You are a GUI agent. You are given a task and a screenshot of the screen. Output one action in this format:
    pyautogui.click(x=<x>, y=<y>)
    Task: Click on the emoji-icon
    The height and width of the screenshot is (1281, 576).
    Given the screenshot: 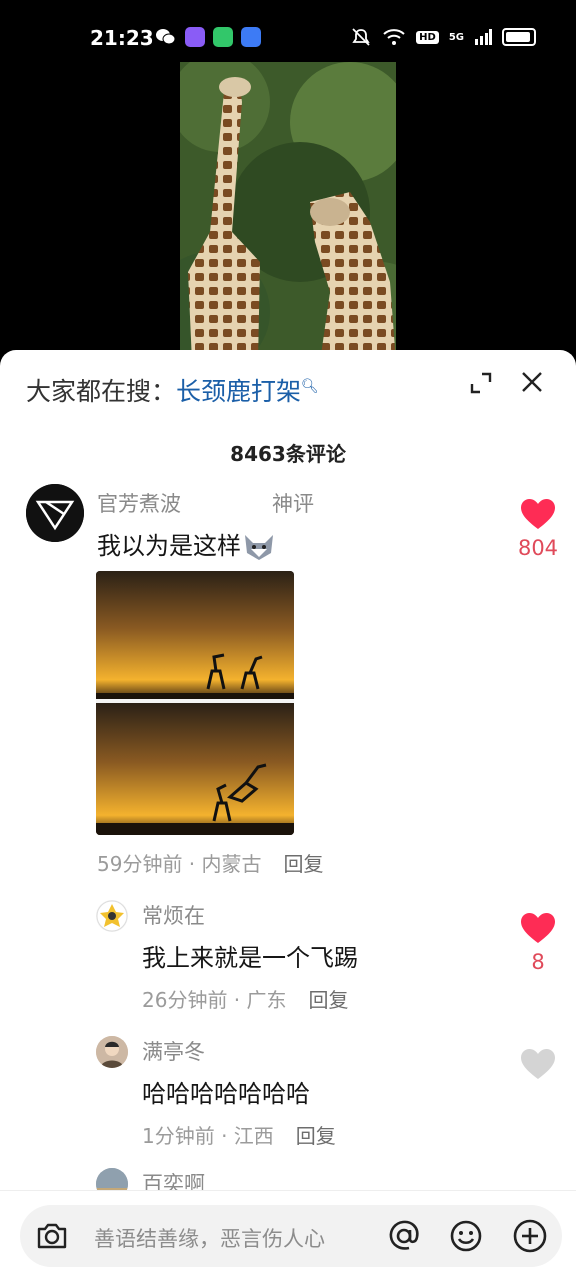 What is the action you would take?
    pyautogui.click(x=466, y=1236)
    